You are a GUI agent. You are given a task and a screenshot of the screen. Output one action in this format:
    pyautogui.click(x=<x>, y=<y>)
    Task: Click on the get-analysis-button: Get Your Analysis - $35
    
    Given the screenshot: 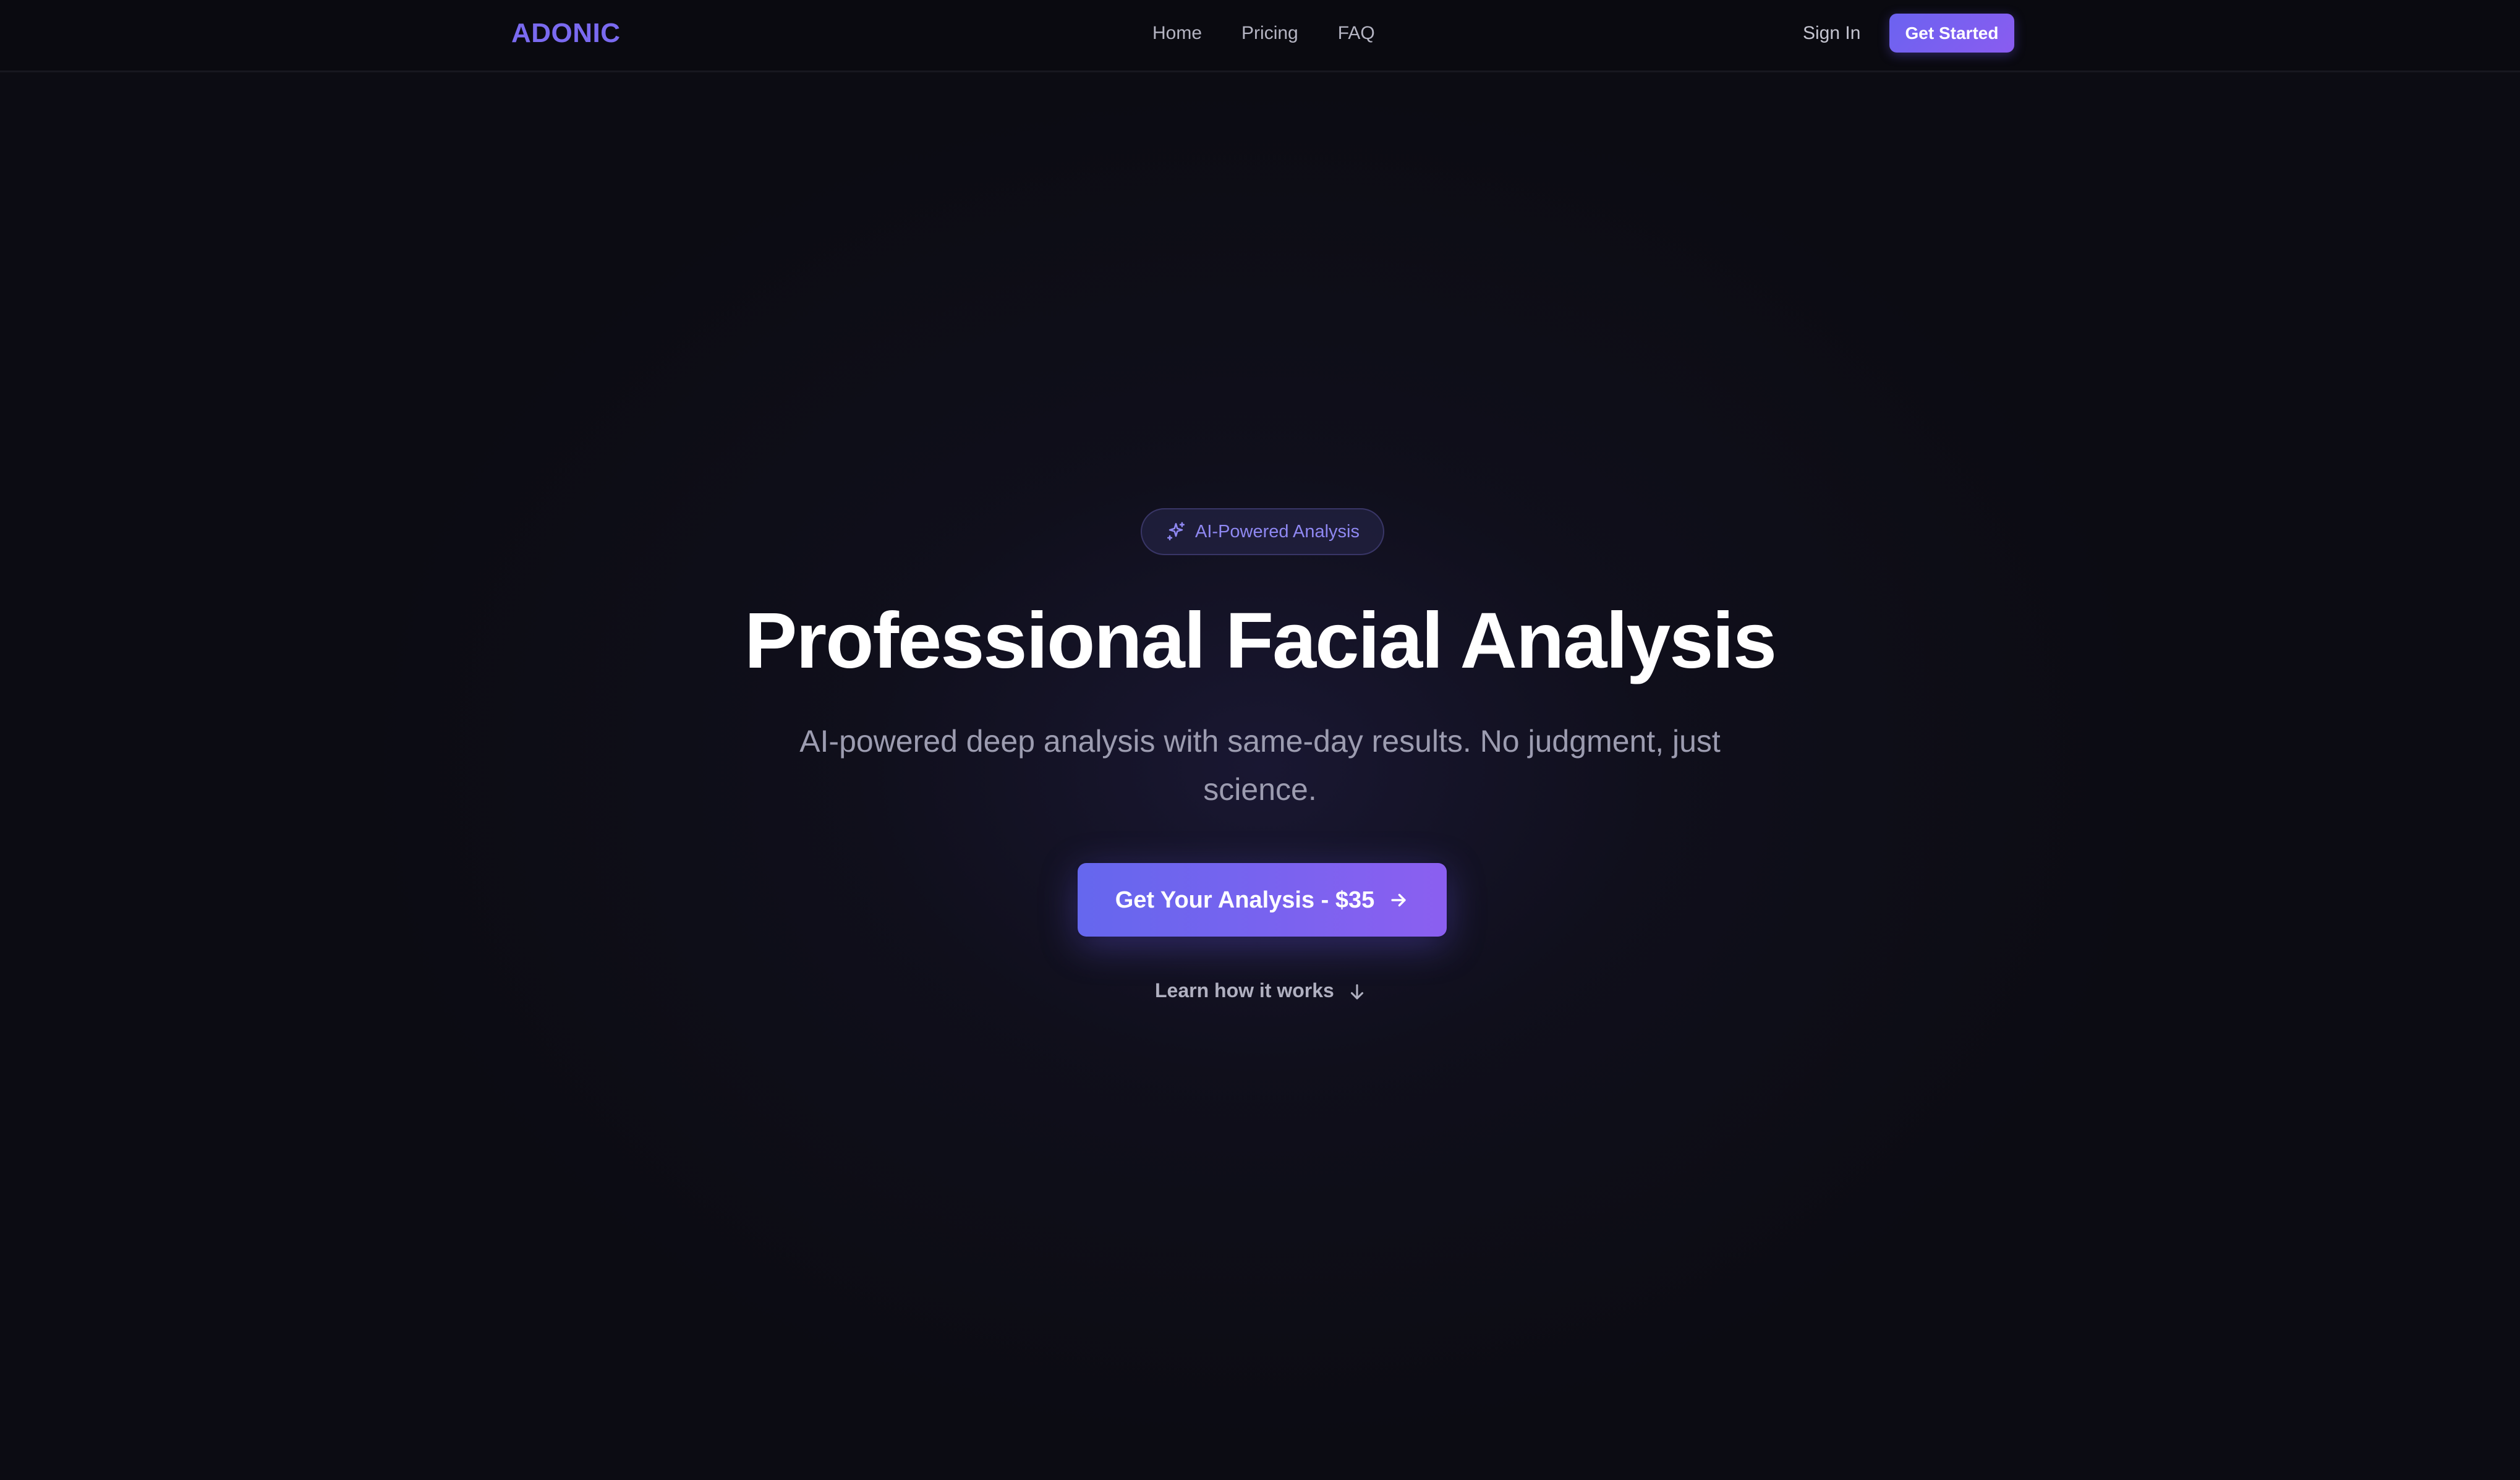 What is the action you would take?
    pyautogui.click(x=1262, y=900)
    